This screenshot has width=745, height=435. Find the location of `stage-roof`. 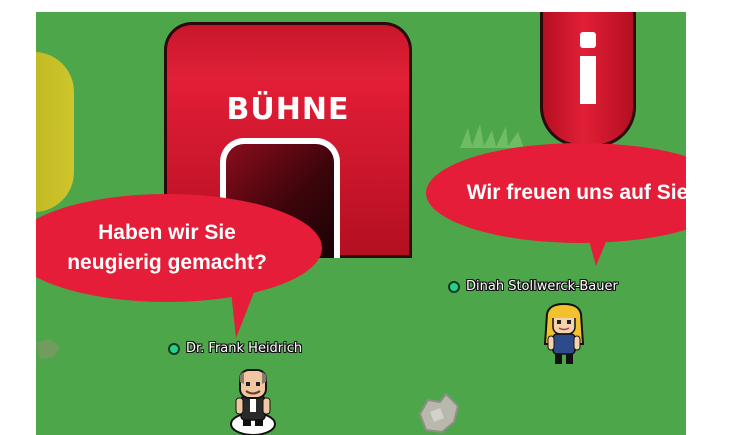

stage-roof is located at coordinates (288, 51).